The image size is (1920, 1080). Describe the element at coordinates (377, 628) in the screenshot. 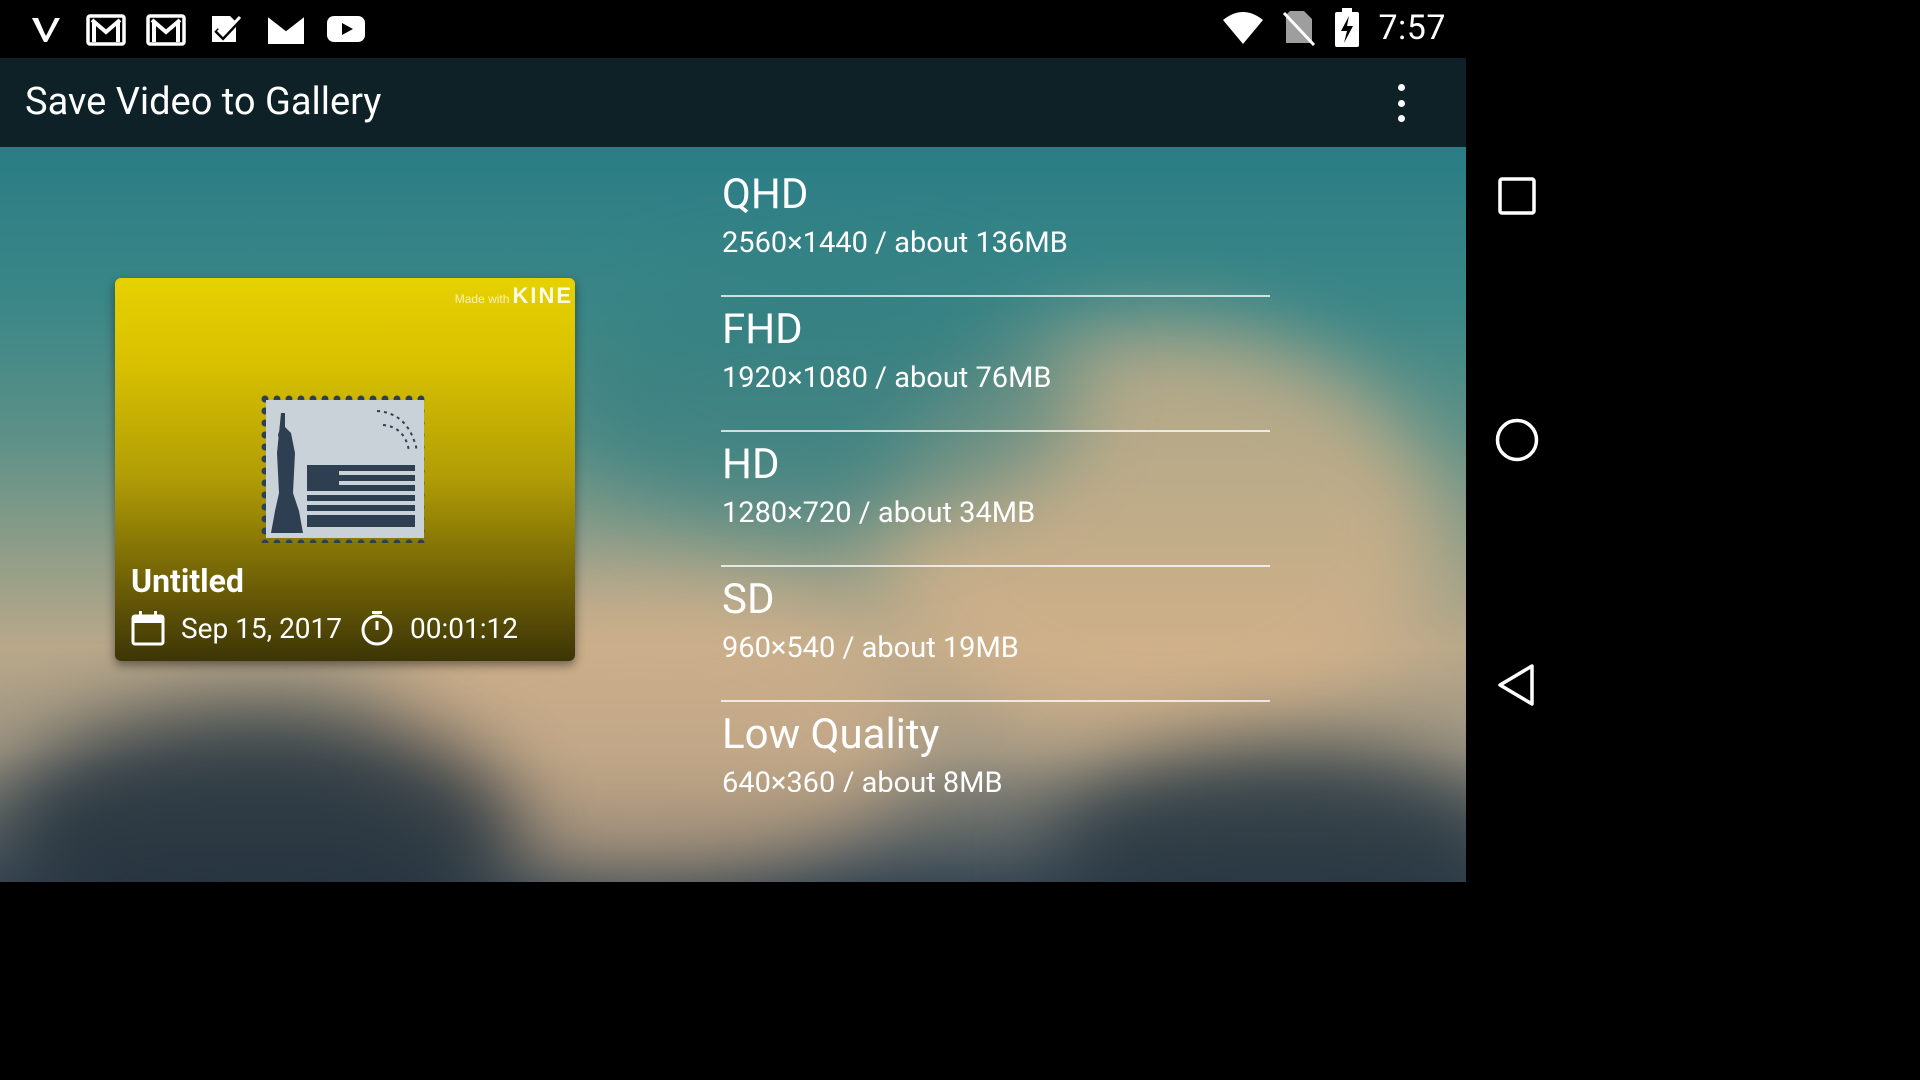

I see `timer-icon` at that location.